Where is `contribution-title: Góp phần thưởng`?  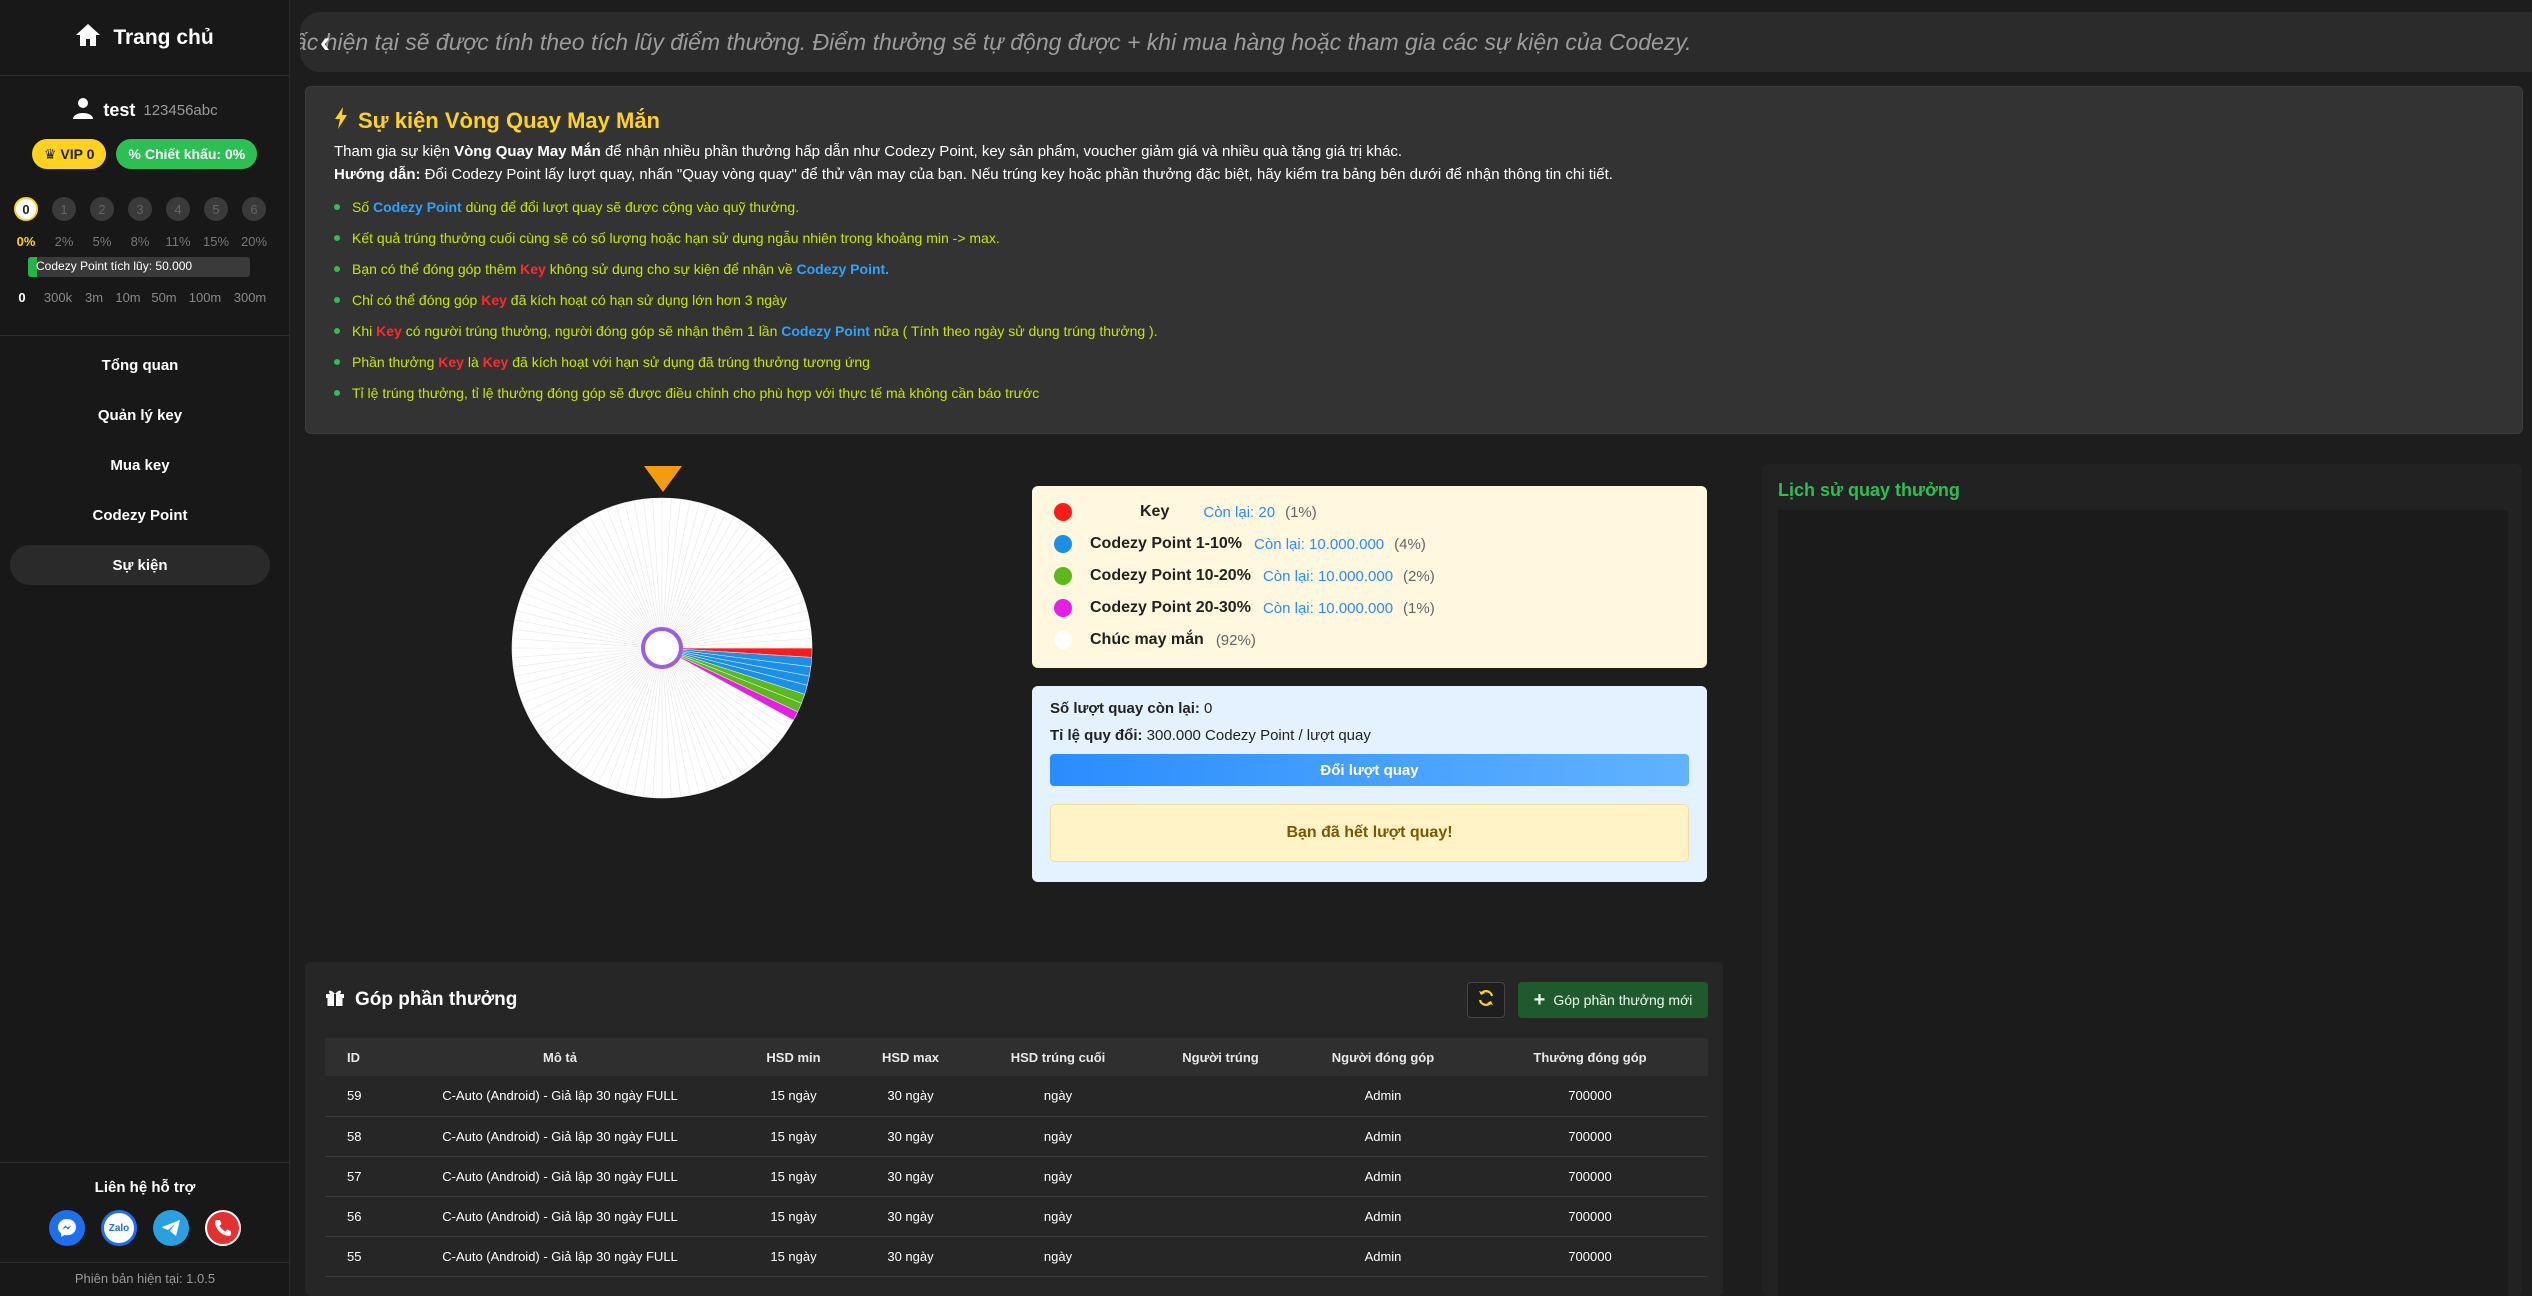
contribution-title: Góp phần thưởng is located at coordinates (421, 1000).